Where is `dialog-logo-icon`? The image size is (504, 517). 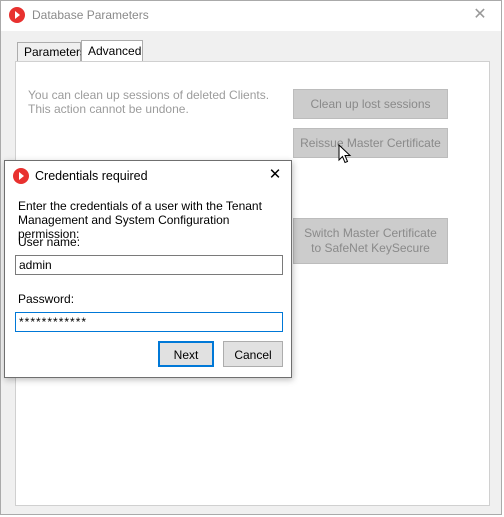 dialog-logo-icon is located at coordinates (21, 176).